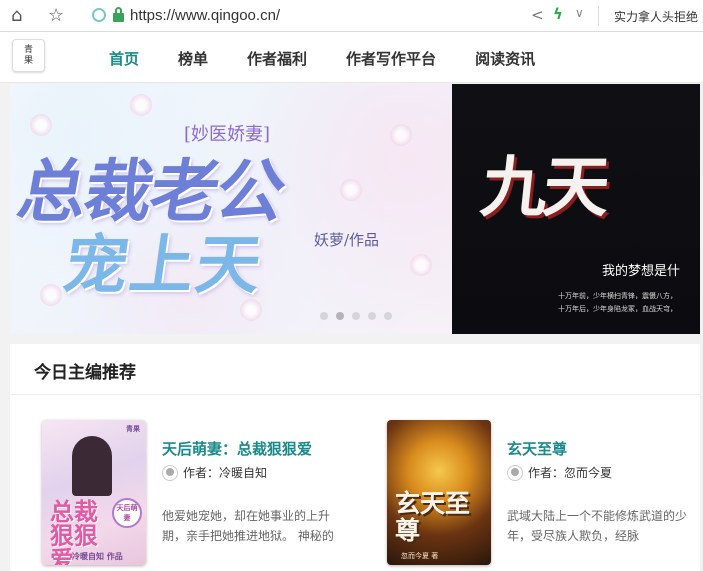 Image resolution: width=703 pixels, height=571 pixels. I want to click on logo-text: 青果, so click(28, 55).